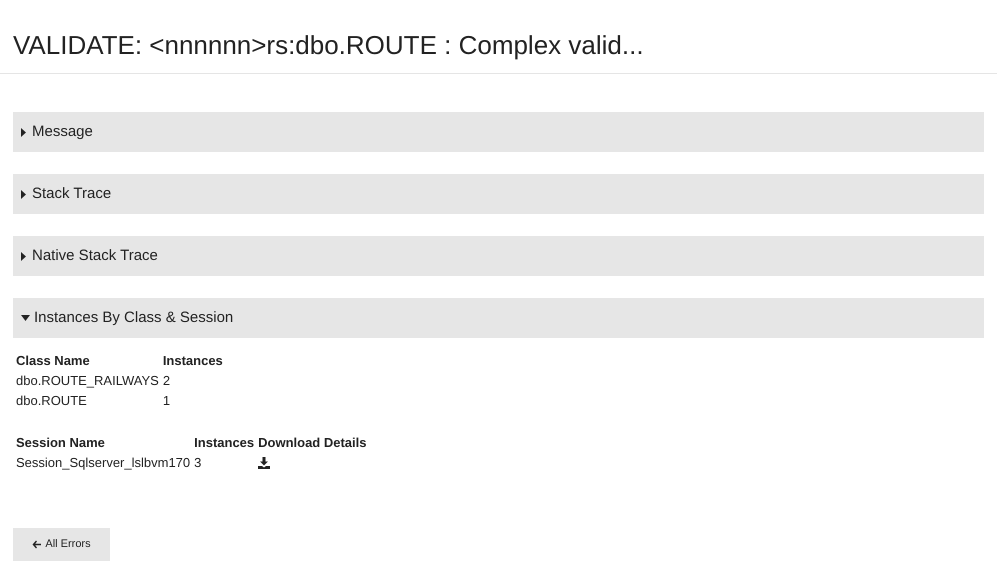 The image size is (997, 564). What do you see at coordinates (61, 443) in the screenshot?
I see `column-header: Session Name` at bounding box center [61, 443].